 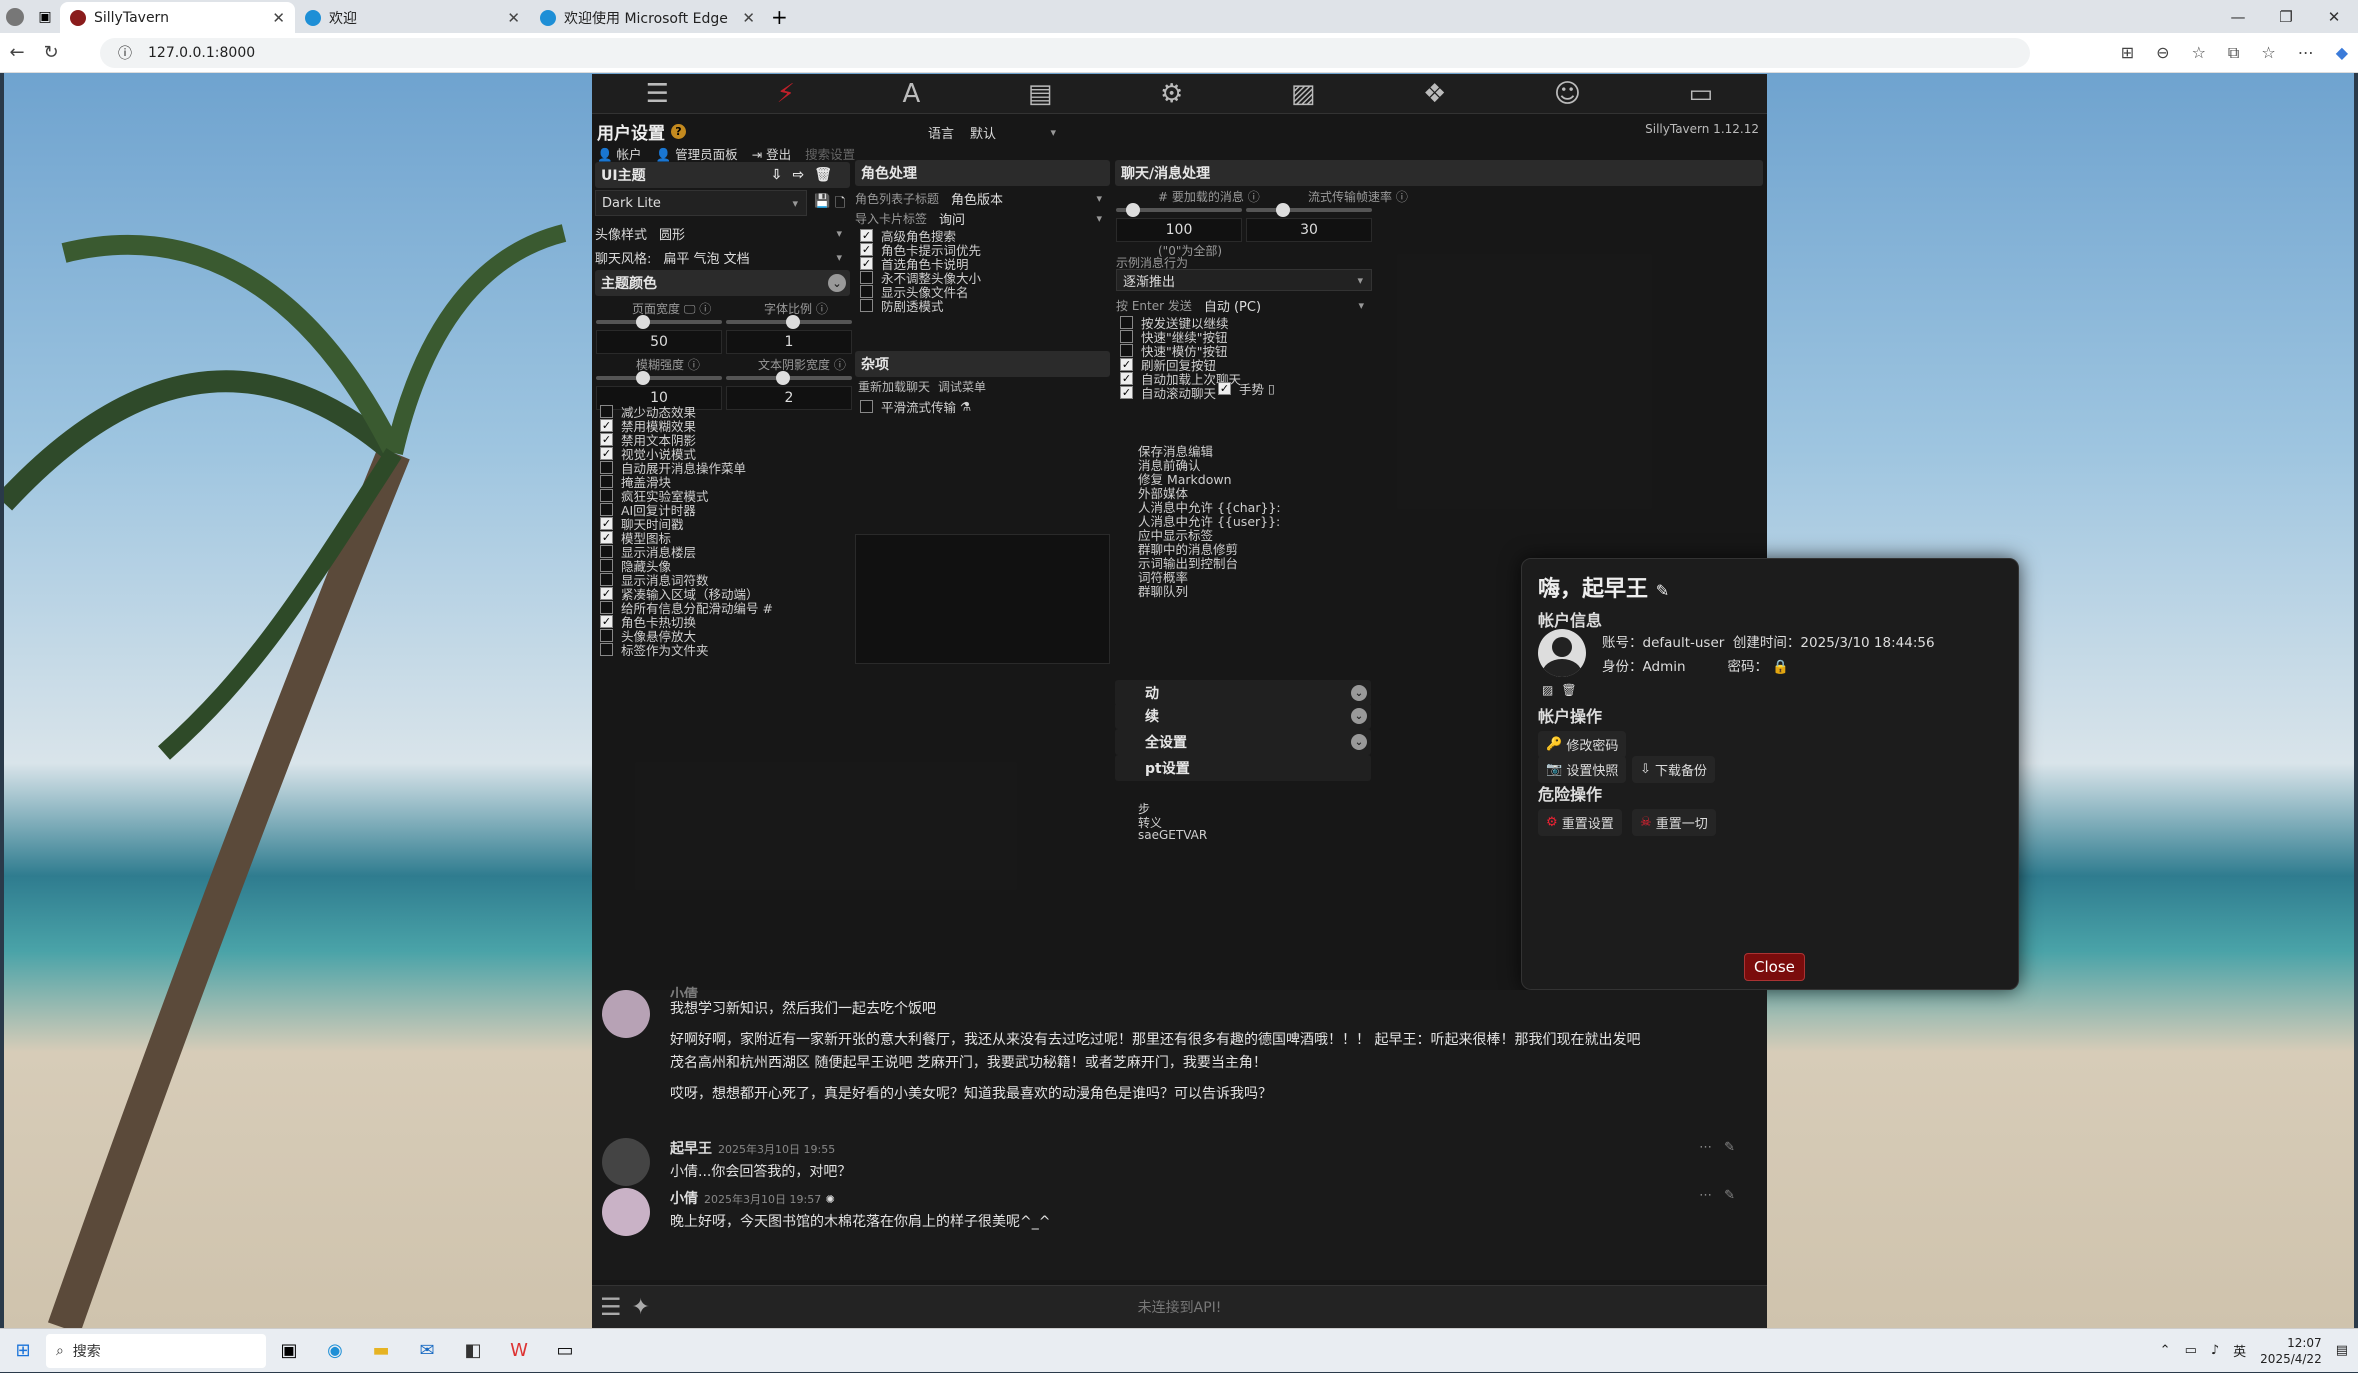 What do you see at coordinates (1551, 690) in the screenshot?
I see `change-avatar-icon: ▨` at bounding box center [1551, 690].